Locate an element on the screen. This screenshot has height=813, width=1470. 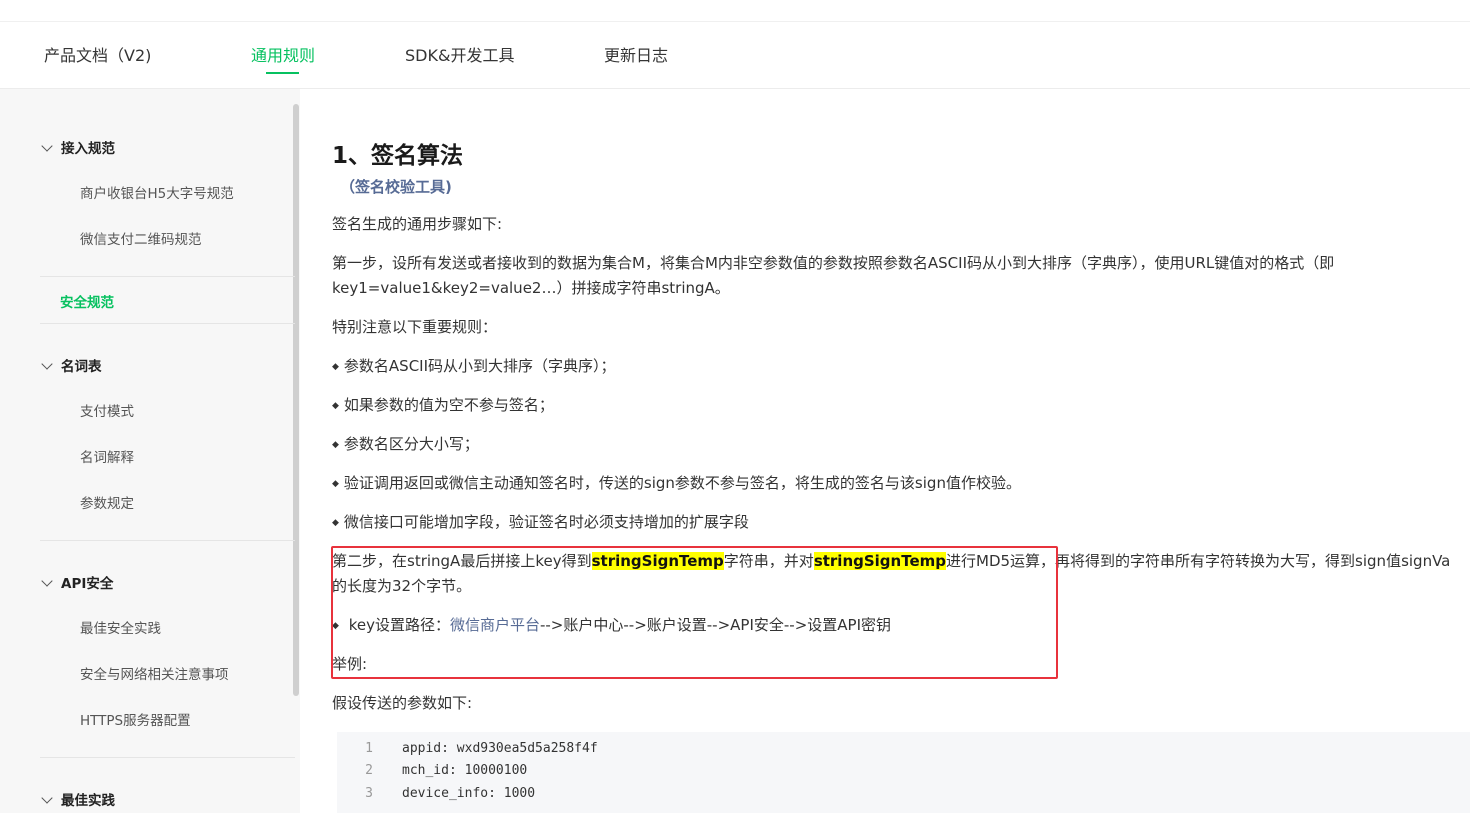
step1-line2: key1=value1&key2=value2…）拼接成字符串stringA。 is located at coordinates (531, 288).